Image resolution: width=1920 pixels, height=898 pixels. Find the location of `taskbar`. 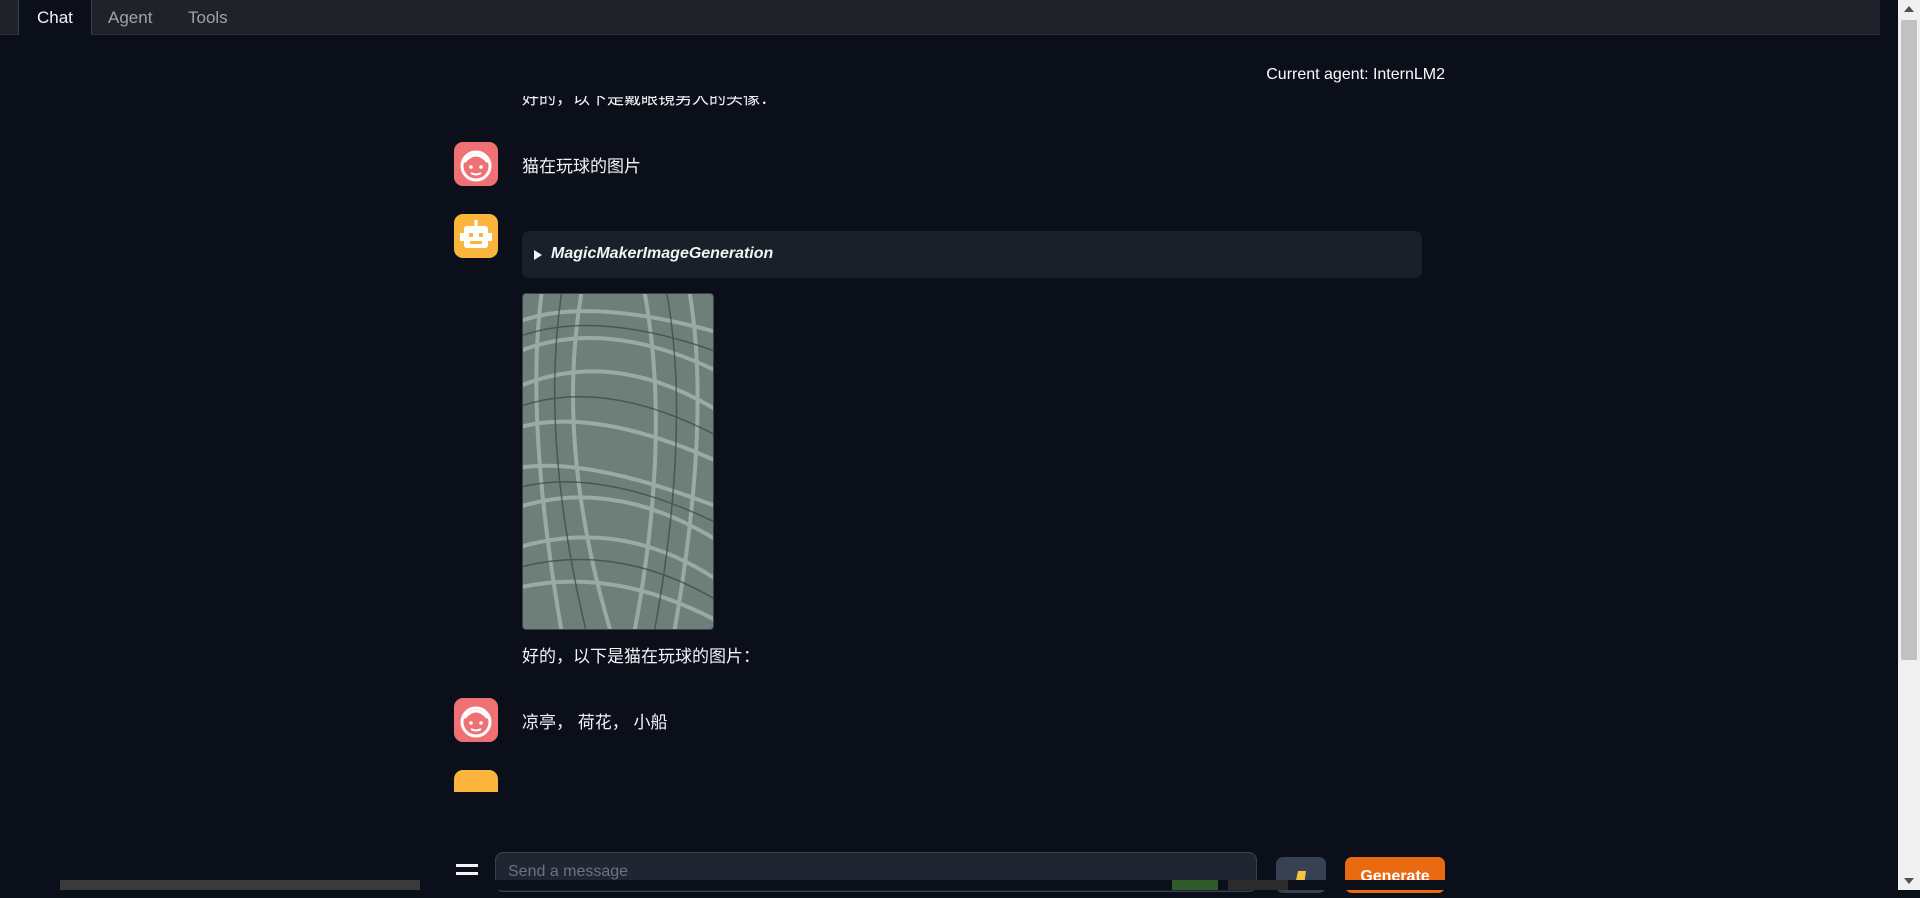

taskbar is located at coordinates (949, 885).